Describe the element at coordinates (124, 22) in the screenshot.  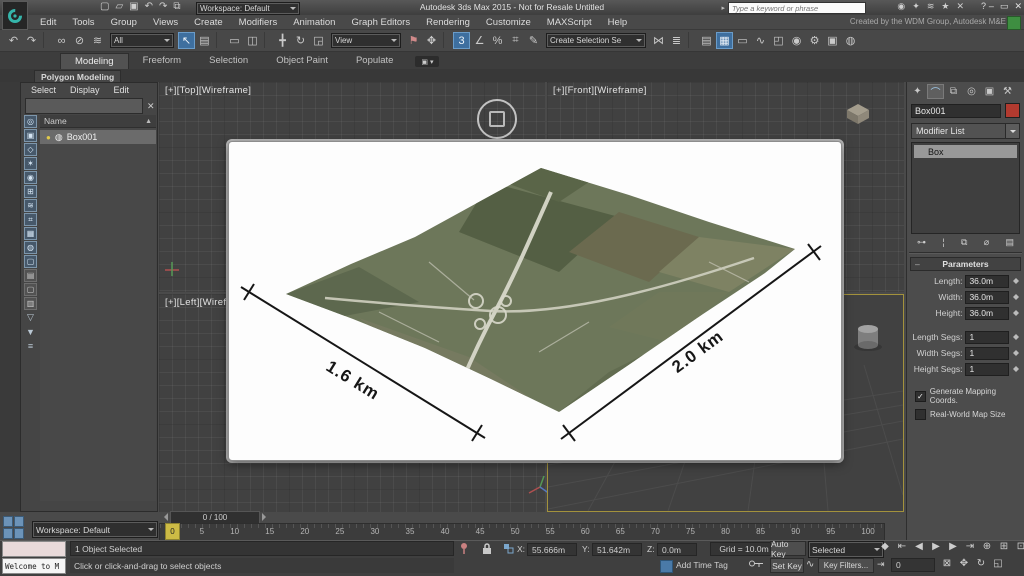
I see `menu-item: Group` at that location.